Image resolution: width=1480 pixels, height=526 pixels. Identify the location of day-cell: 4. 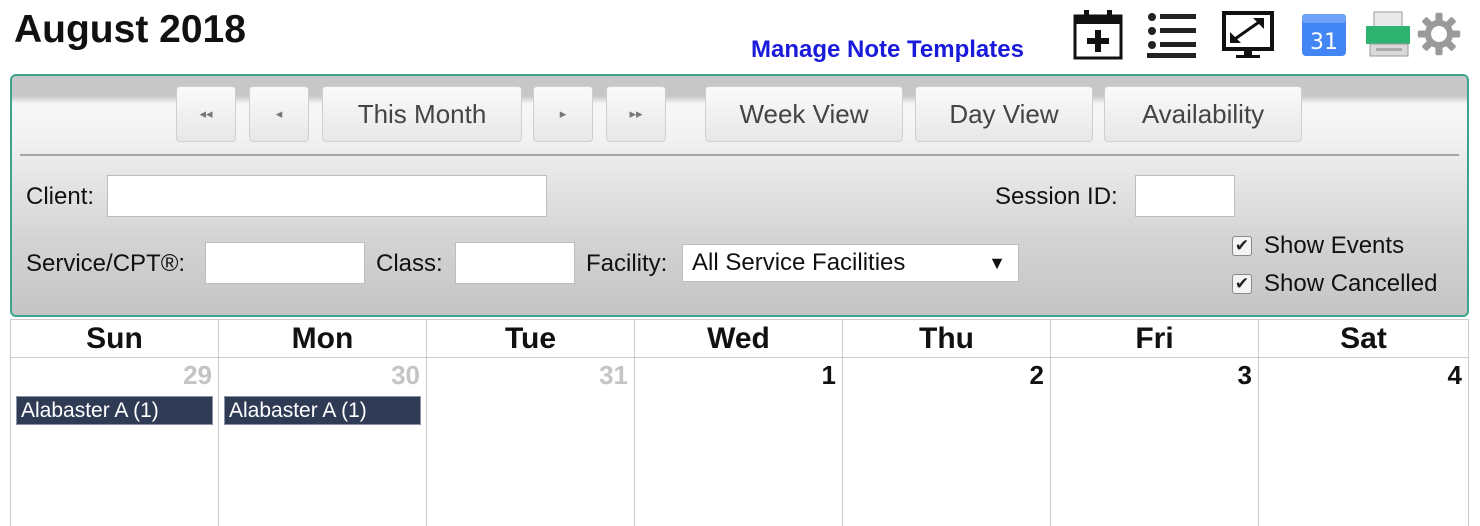
(1363, 442).